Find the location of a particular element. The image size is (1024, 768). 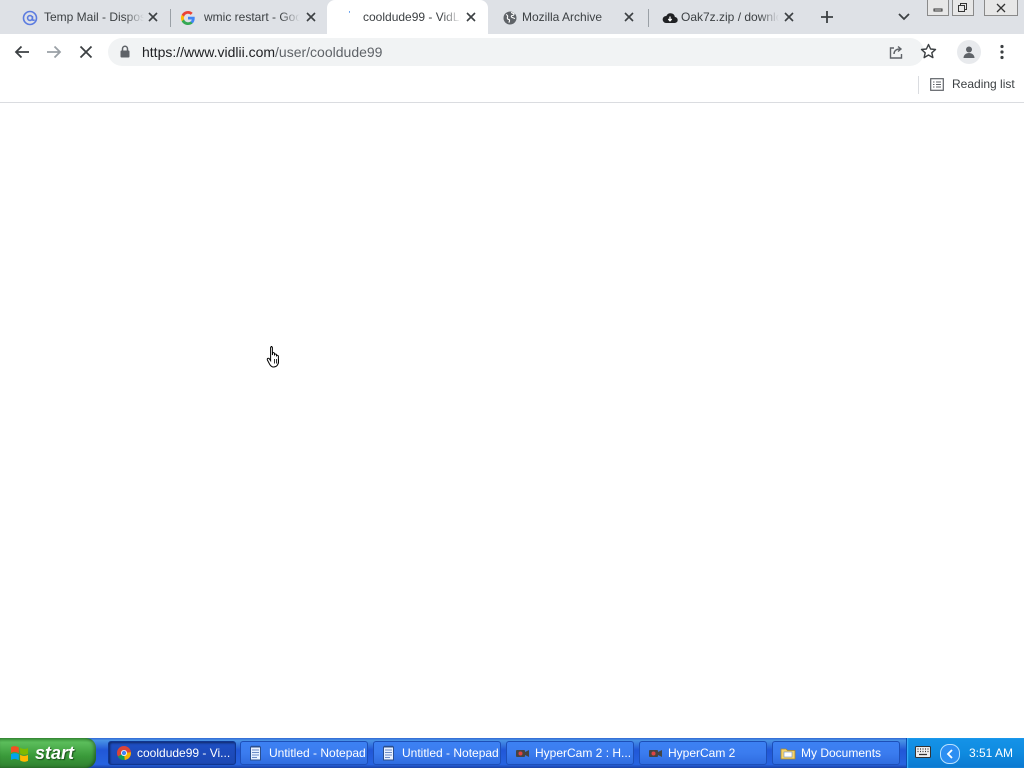

tab-vidlii-active: cooldude99 - VidLii is located at coordinates (407, 17).